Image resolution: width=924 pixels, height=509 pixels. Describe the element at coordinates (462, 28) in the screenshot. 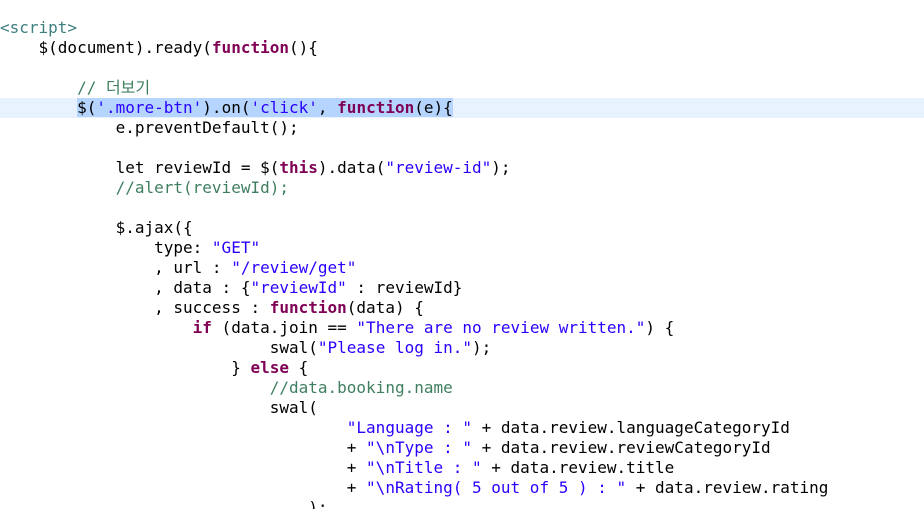

I see `code-line-1: <script>` at that location.